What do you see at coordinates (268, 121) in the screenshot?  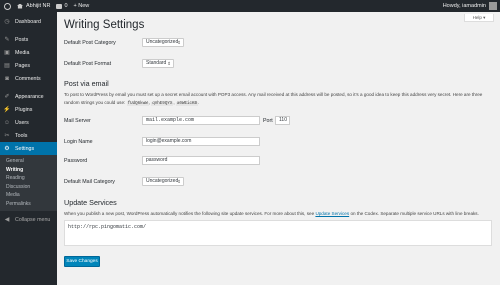 I see `port-label: Port` at bounding box center [268, 121].